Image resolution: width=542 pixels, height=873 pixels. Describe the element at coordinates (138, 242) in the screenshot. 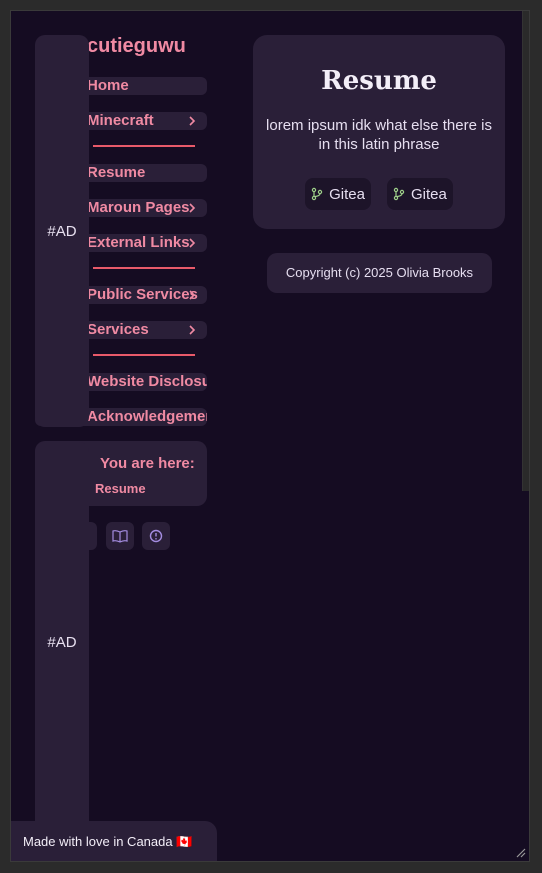

I see `nav-item-label: External Links` at that location.